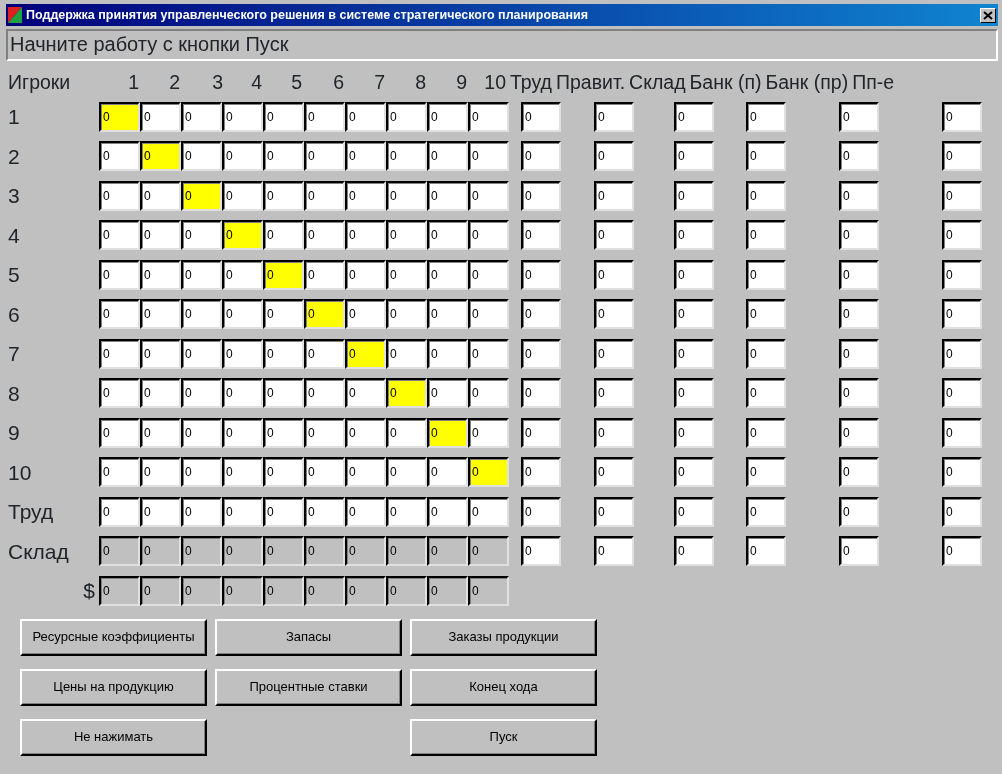 Image resolution: width=1002 pixels, height=774 pixels. Describe the element at coordinates (113, 687) in the screenshot. I see `command-button: Цены на продукцию` at that location.